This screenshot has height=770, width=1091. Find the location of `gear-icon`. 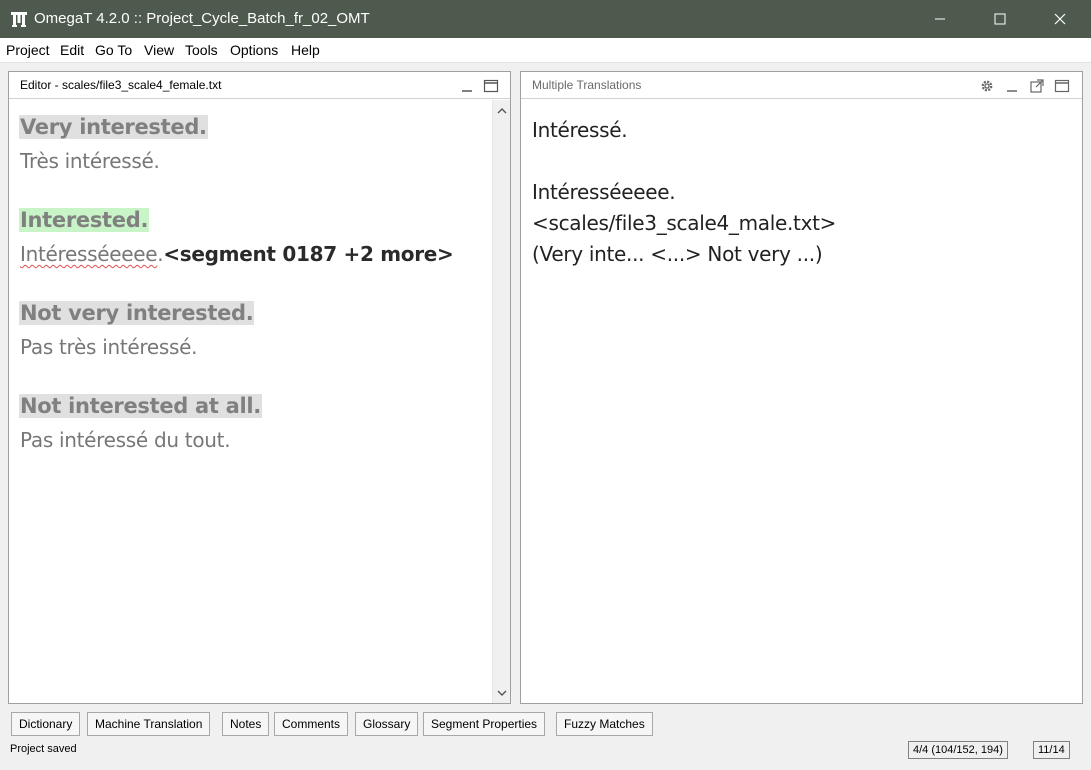

gear-icon is located at coordinates (987, 86).